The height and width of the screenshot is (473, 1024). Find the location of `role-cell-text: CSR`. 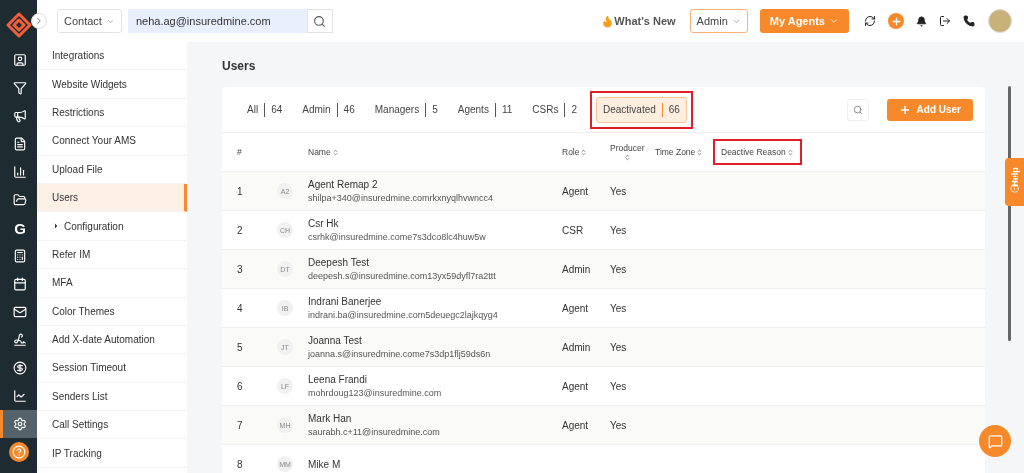

role-cell-text: CSR is located at coordinates (573, 230).